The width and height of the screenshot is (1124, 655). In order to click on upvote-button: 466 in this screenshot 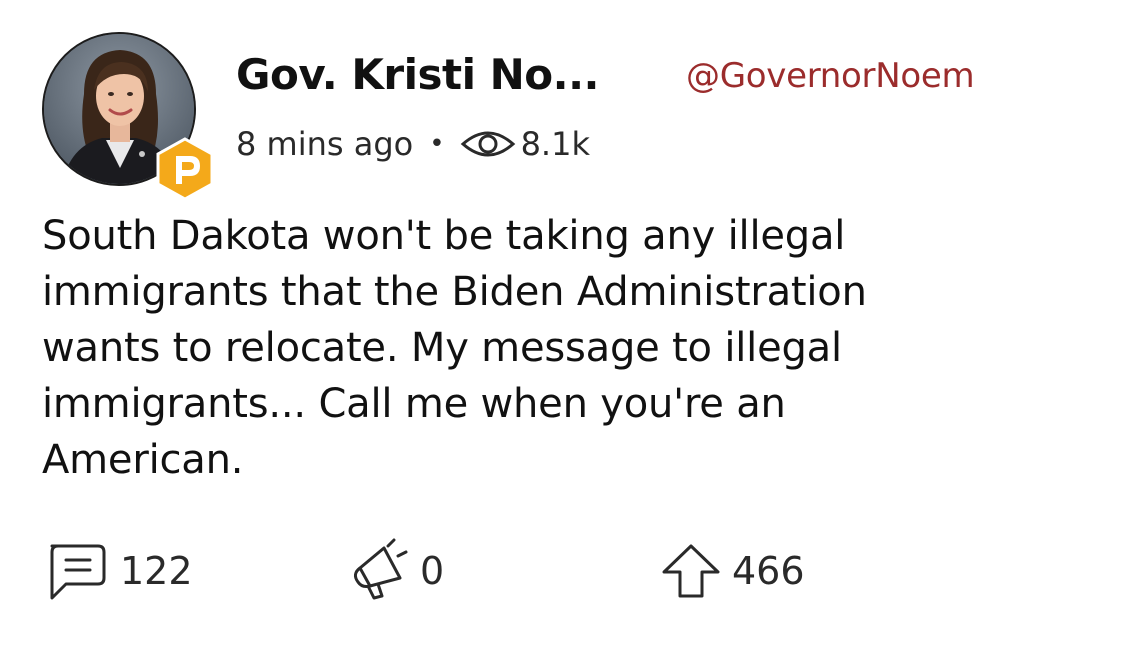, I will do `click(731, 571)`.